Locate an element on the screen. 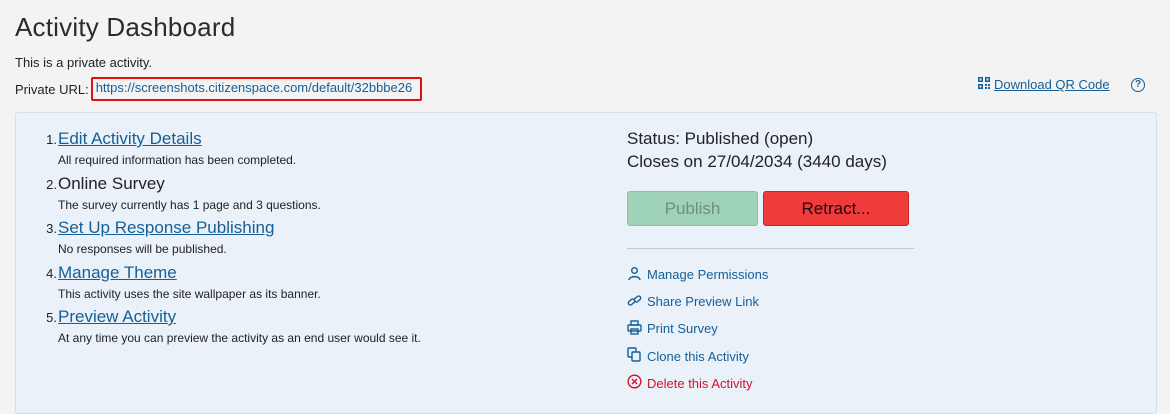  clone-activity-label: Clone this Activity is located at coordinates (698, 356).